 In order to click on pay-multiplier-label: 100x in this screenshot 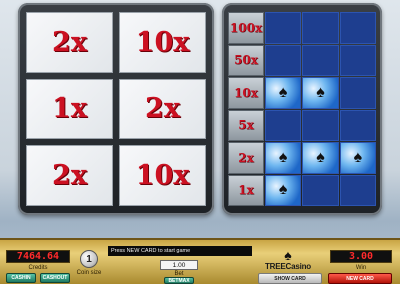, I will do `click(246, 28)`.